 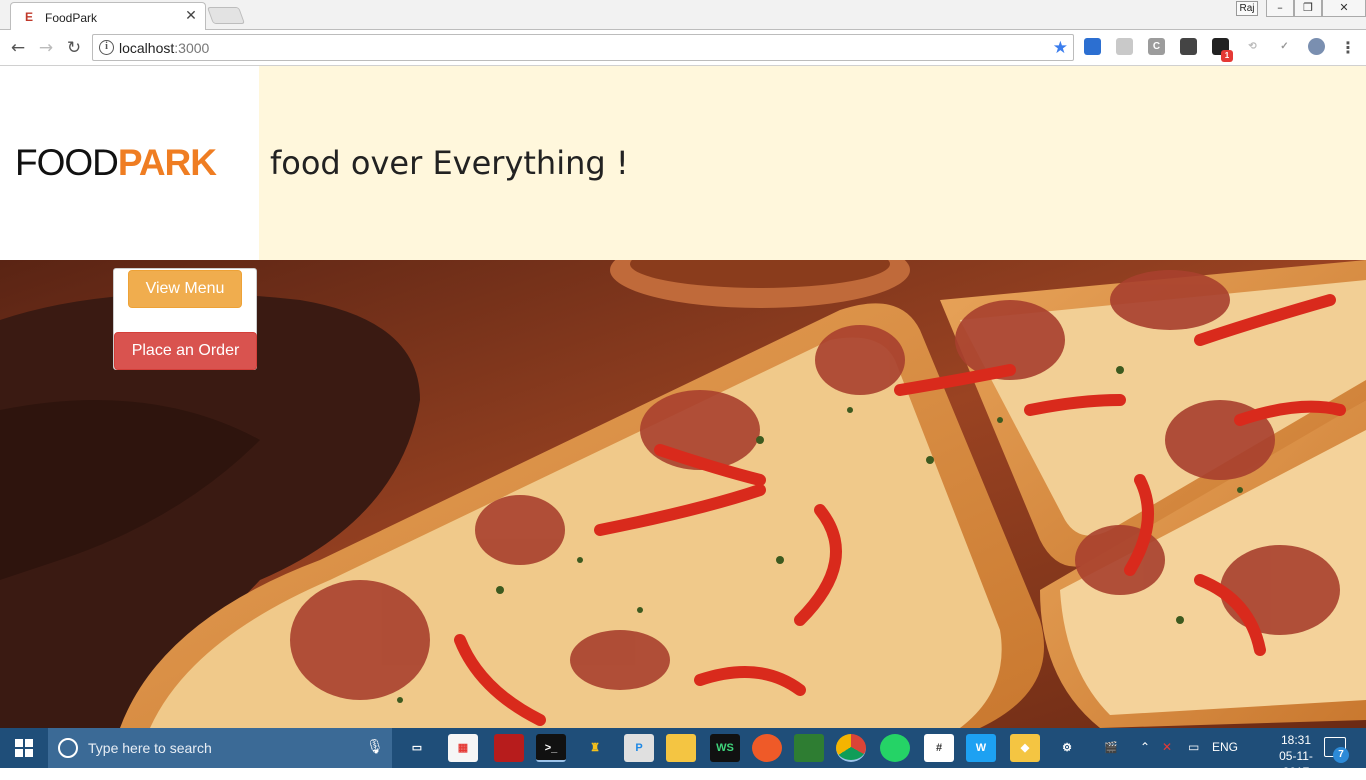 What do you see at coordinates (220, 748) in the screenshot?
I see `taskbar-search: Type here to search 🎙` at bounding box center [220, 748].